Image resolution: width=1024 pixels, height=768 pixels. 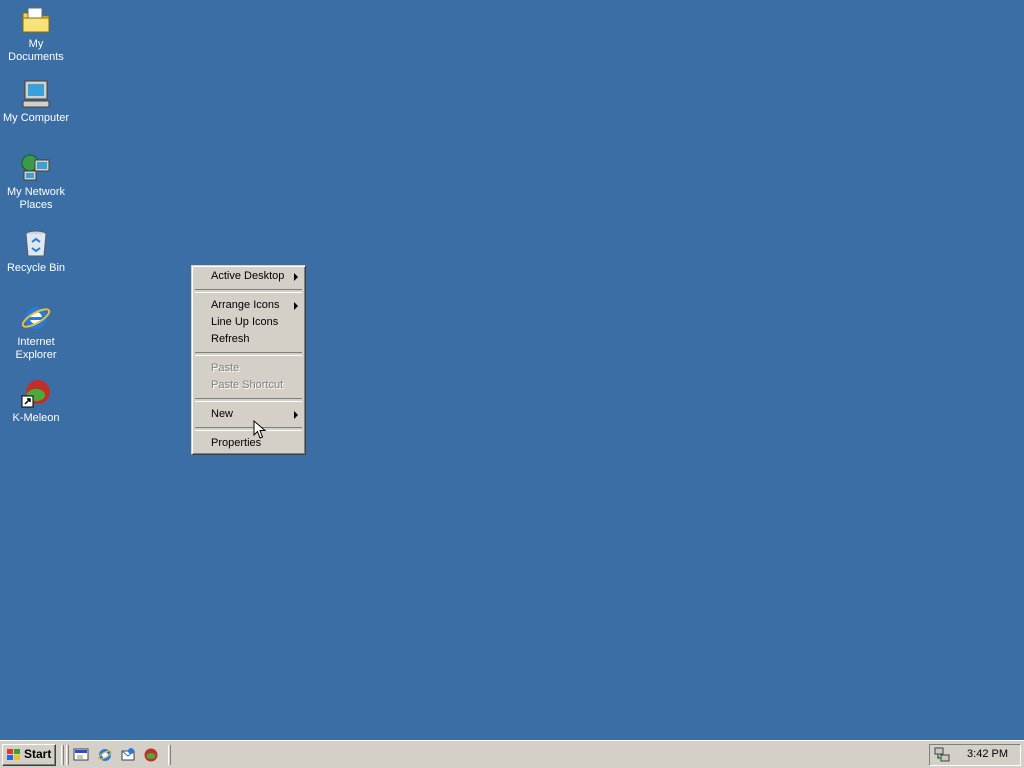 I want to click on computer-icon, so click(x=36, y=94).